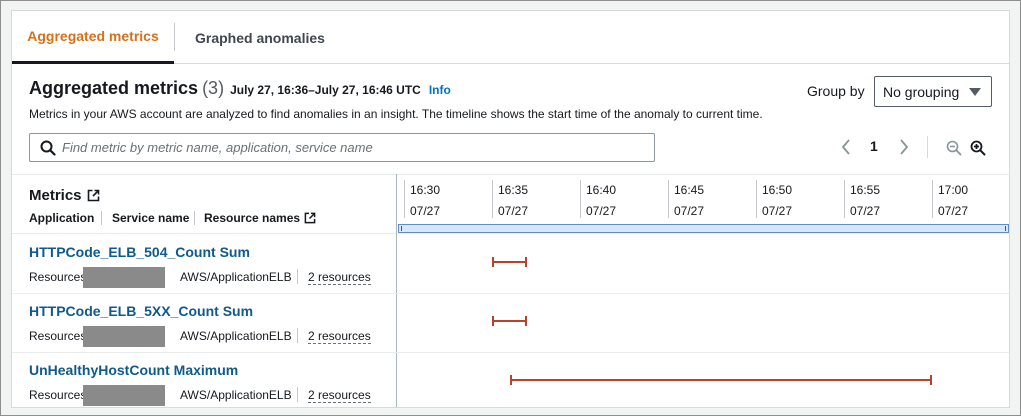 The width and height of the screenshot is (1021, 416). I want to click on metric-name-link: HTTPCode_ELB_504_Count Sum, so click(139, 252).